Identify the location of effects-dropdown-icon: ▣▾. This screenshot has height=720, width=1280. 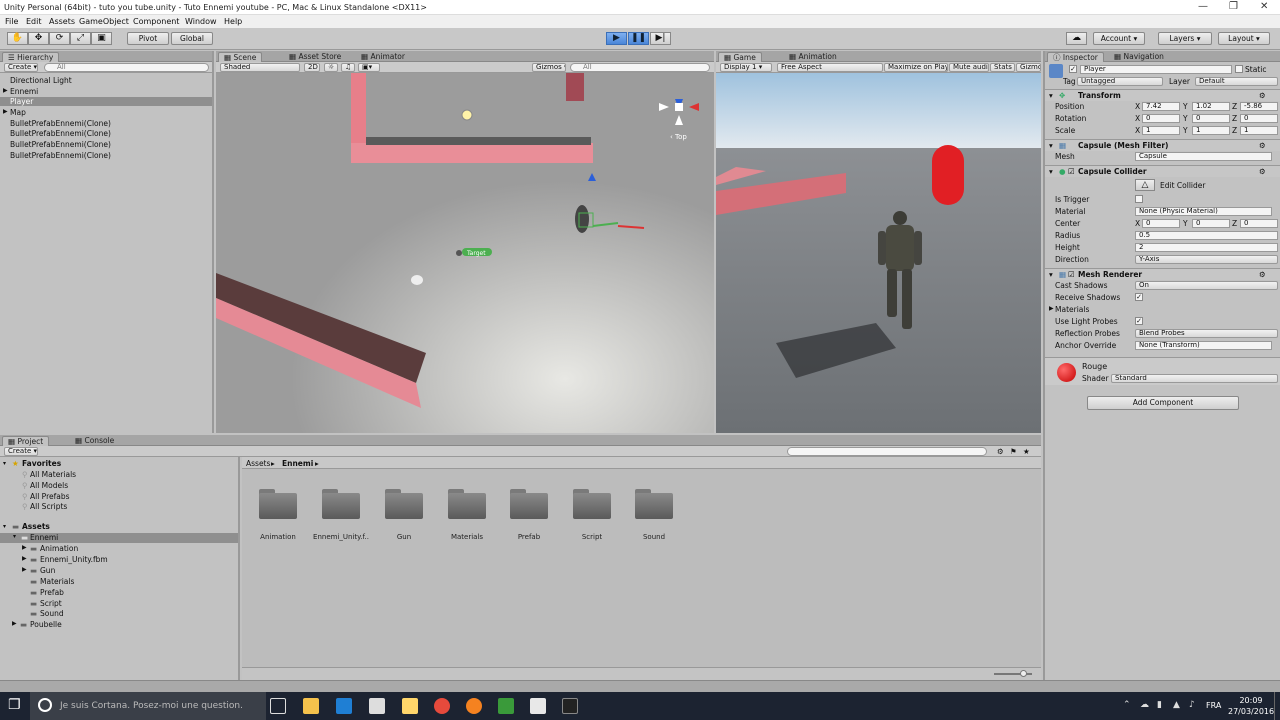
(369, 67).